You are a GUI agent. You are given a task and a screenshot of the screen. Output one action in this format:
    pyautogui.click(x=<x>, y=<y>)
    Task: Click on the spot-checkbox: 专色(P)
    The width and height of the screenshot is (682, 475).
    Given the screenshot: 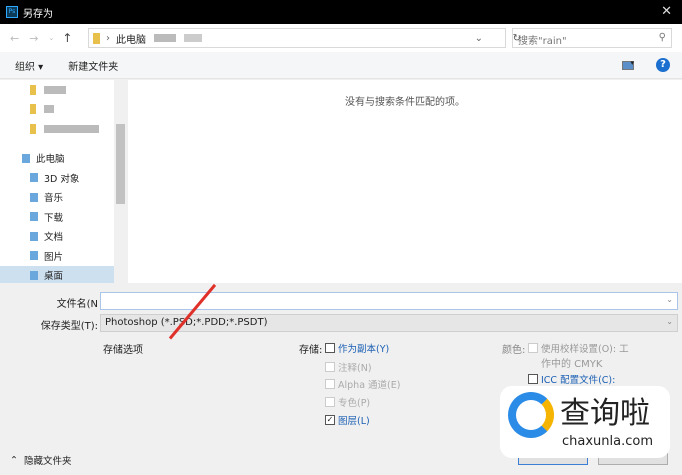 What is the action you would take?
    pyautogui.click(x=347, y=402)
    